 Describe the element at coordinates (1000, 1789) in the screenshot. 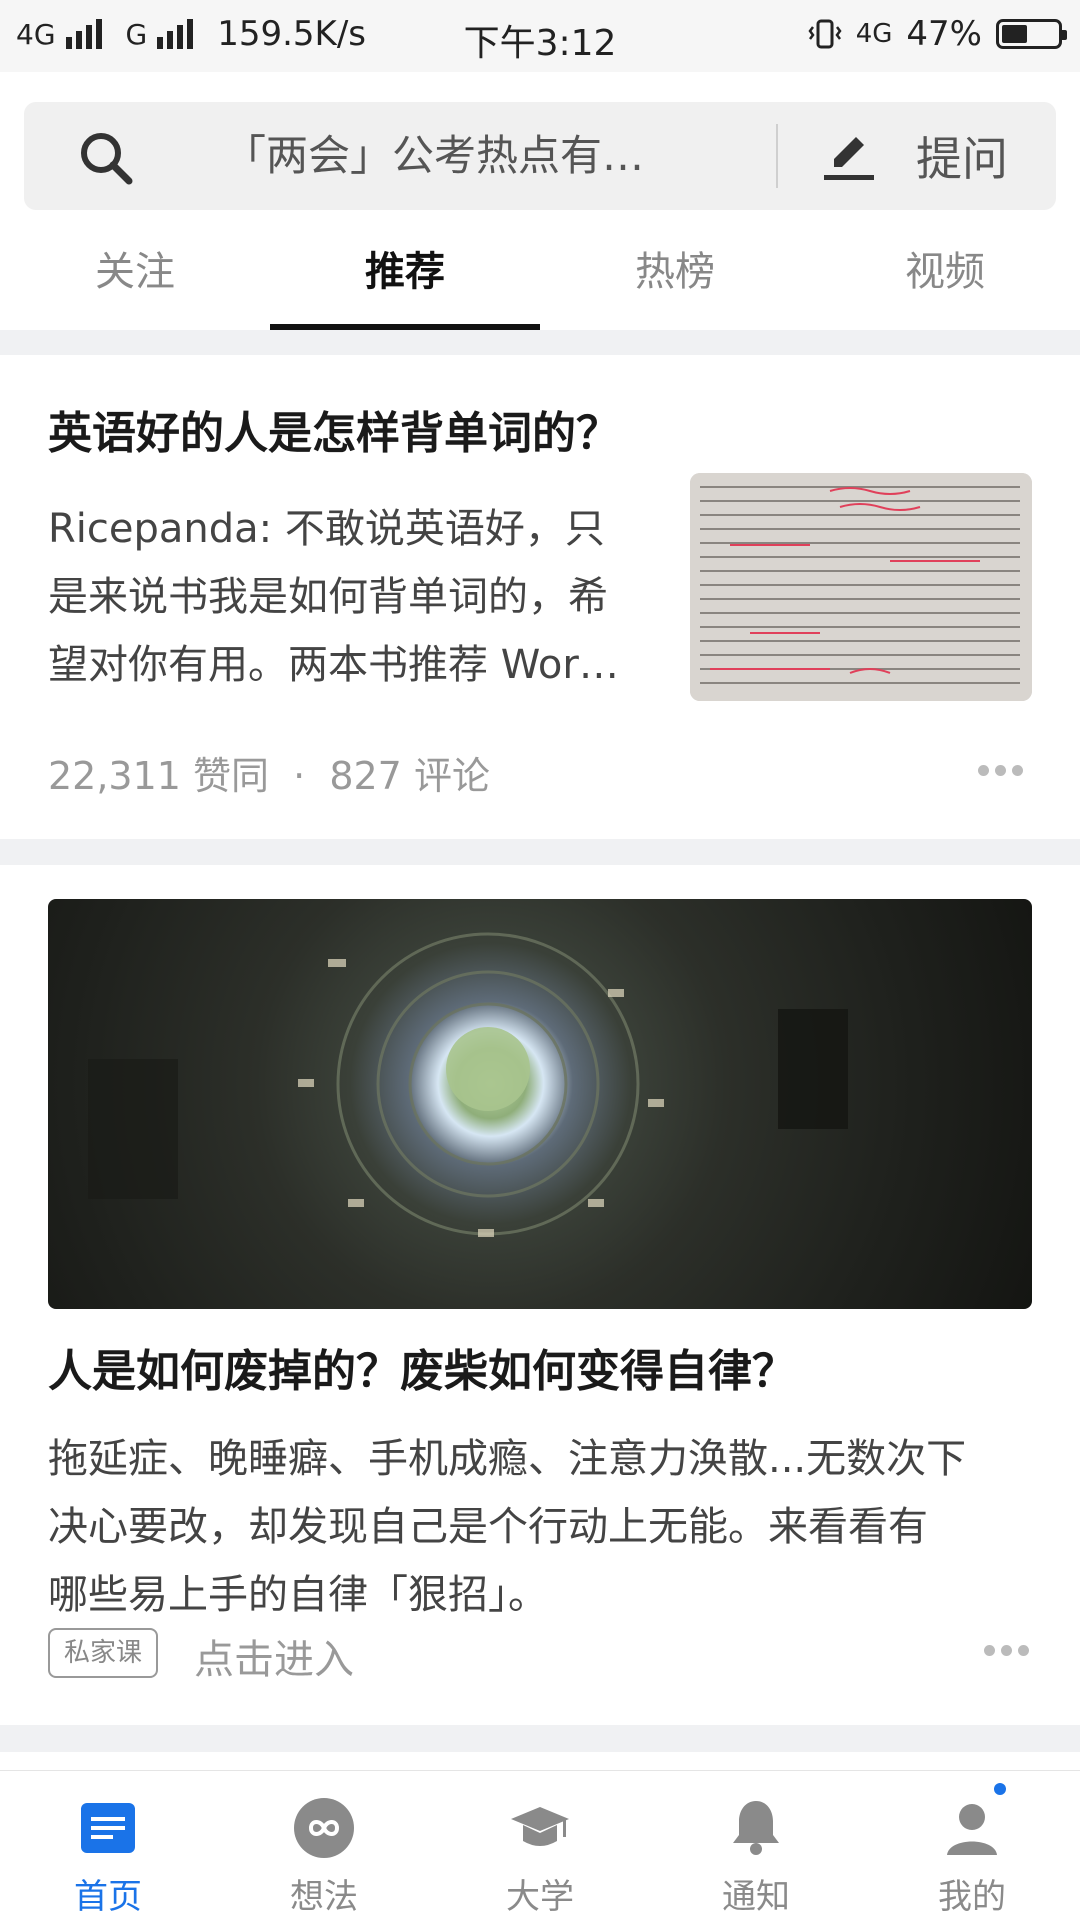

I see `notification-badge` at that location.